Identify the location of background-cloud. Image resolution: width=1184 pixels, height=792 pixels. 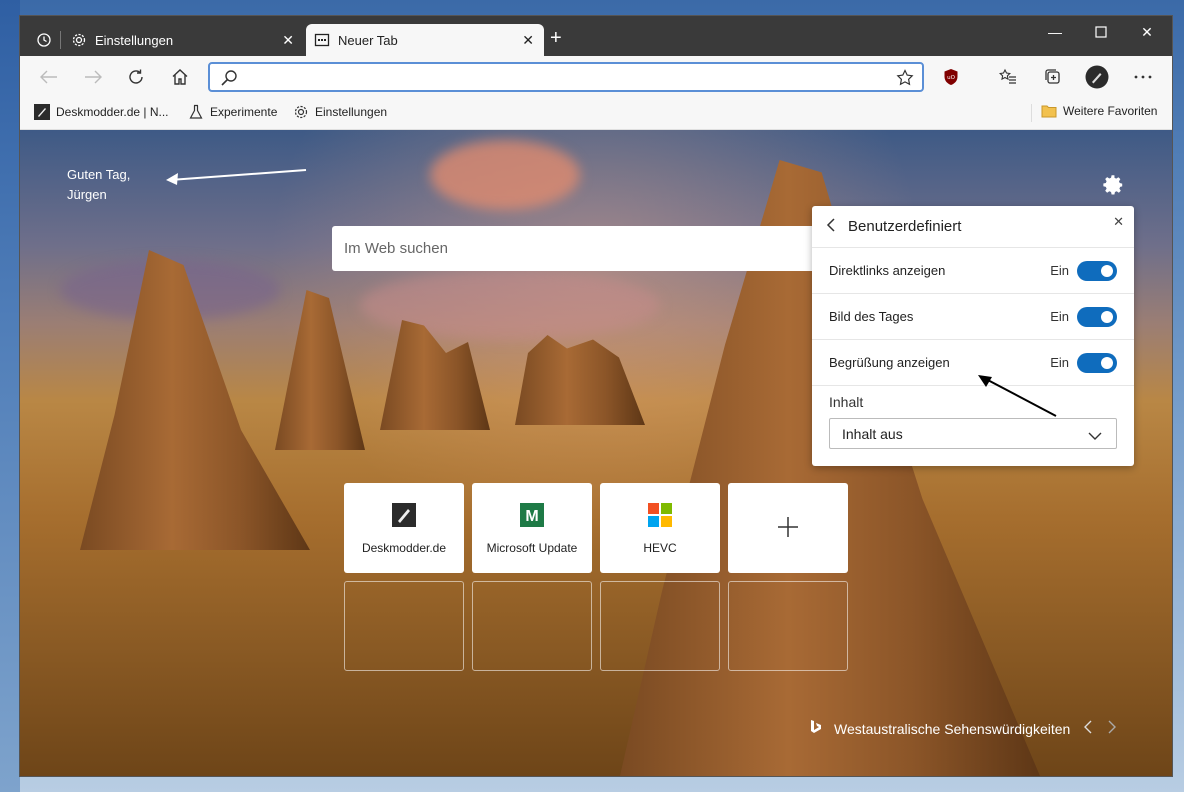
(505, 175).